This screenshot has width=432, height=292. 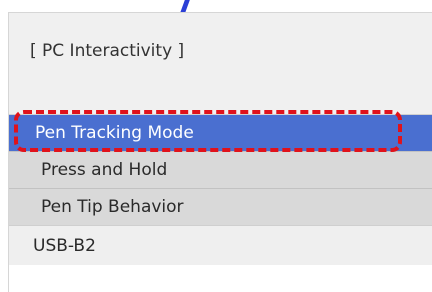 I want to click on menu-item-usb-b2: USB-B2, so click(x=220, y=245).